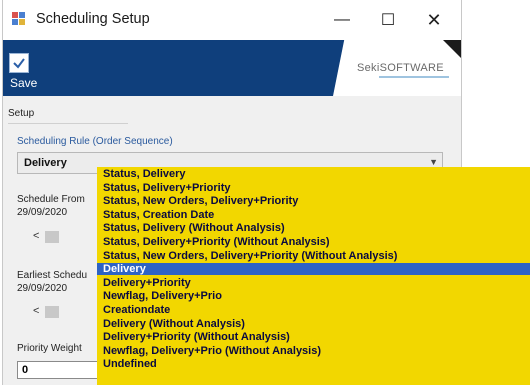 This screenshot has width=530, height=385. I want to click on dropdown-option: Delivery+Priority (Without Analysis), so click(313, 337).